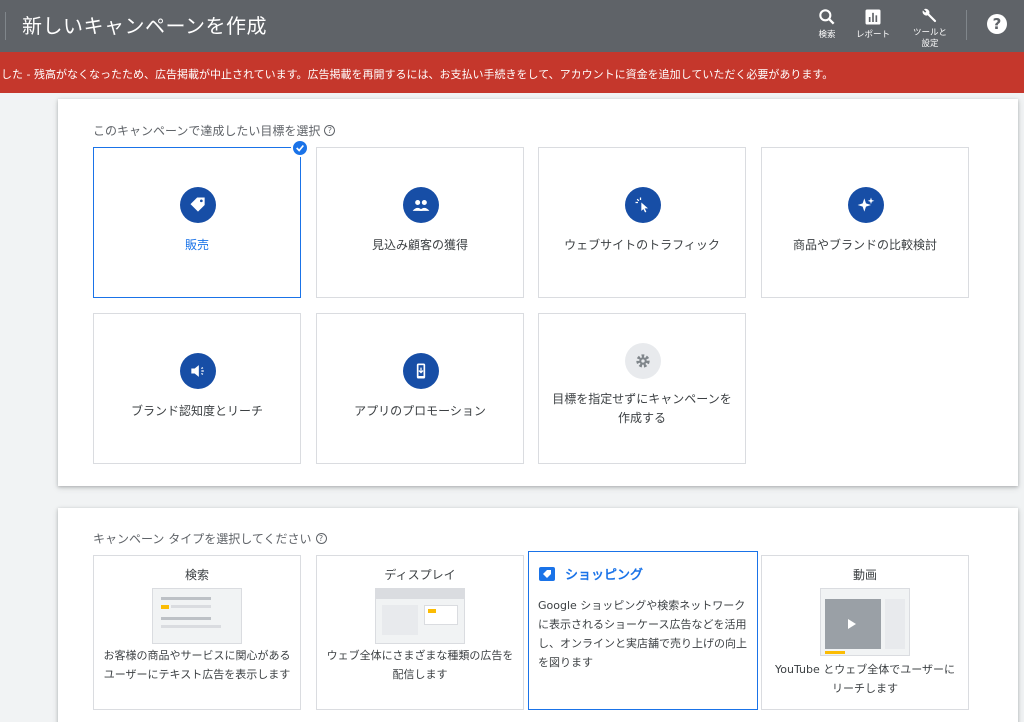  What do you see at coordinates (872, 35) in the screenshot?
I see `reports-label: レポート` at bounding box center [872, 35].